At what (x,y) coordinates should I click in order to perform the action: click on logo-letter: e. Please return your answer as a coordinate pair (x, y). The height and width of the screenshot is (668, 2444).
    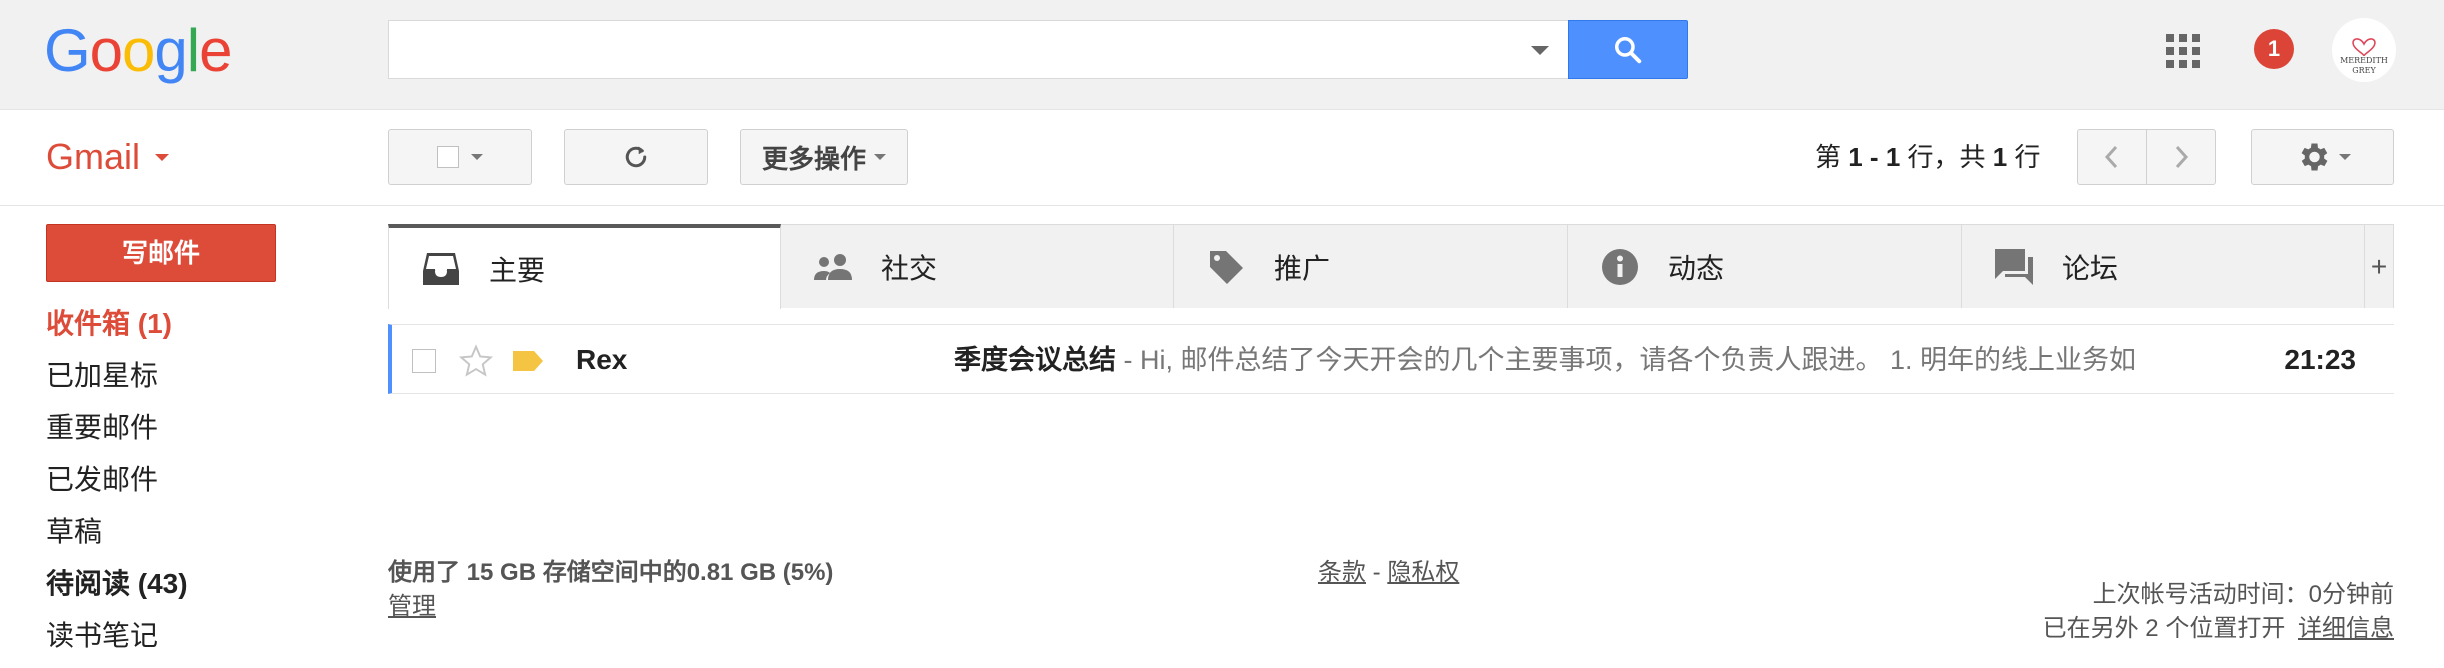
    Looking at the image, I should click on (215, 50).